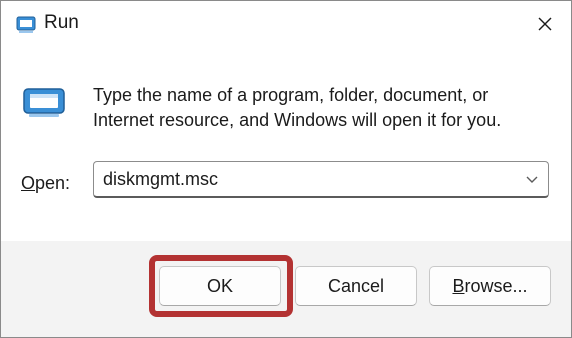 This screenshot has height=338, width=572. I want to click on browse-accesskey: B, so click(458, 285).